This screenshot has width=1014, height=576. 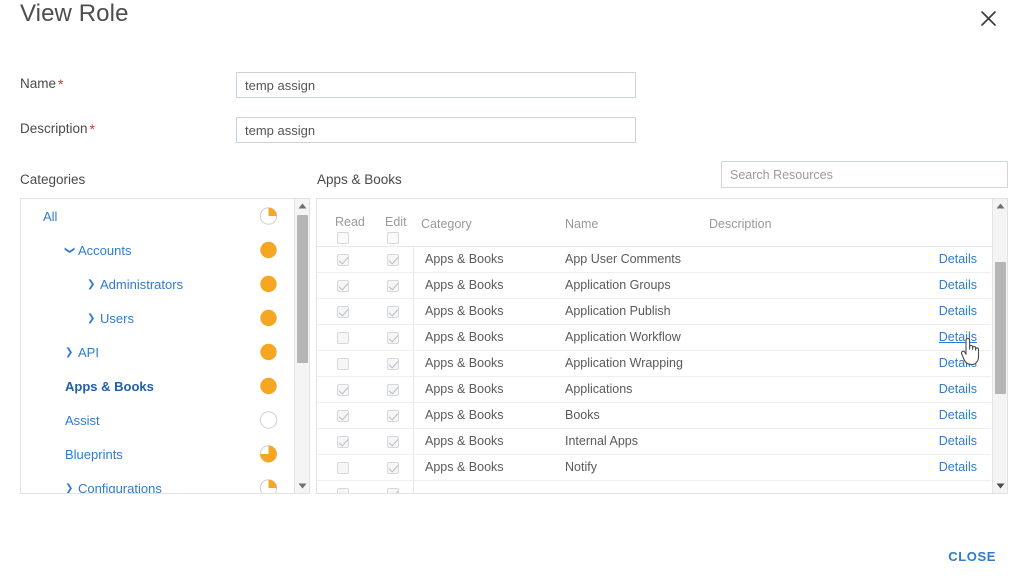 I want to click on form-row-name: Name *, so click(x=507, y=86).